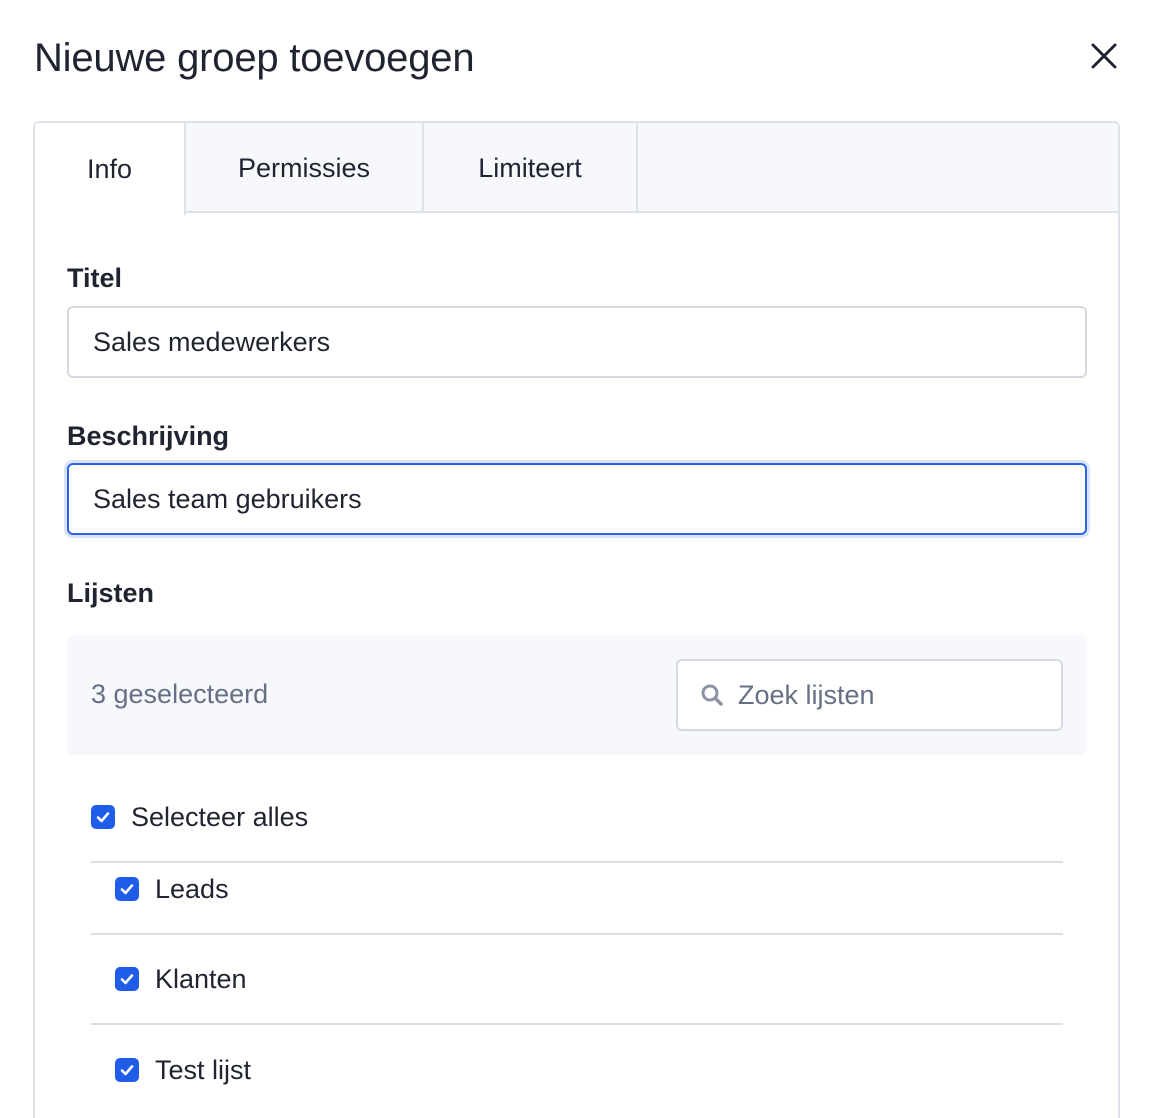  I want to click on tab-permissions-label: Permissies, so click(304, 167).